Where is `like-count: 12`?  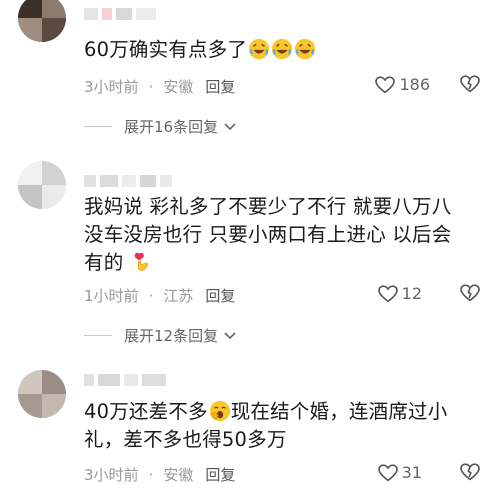 like-count: 12 is located at coordinates (411, 293).